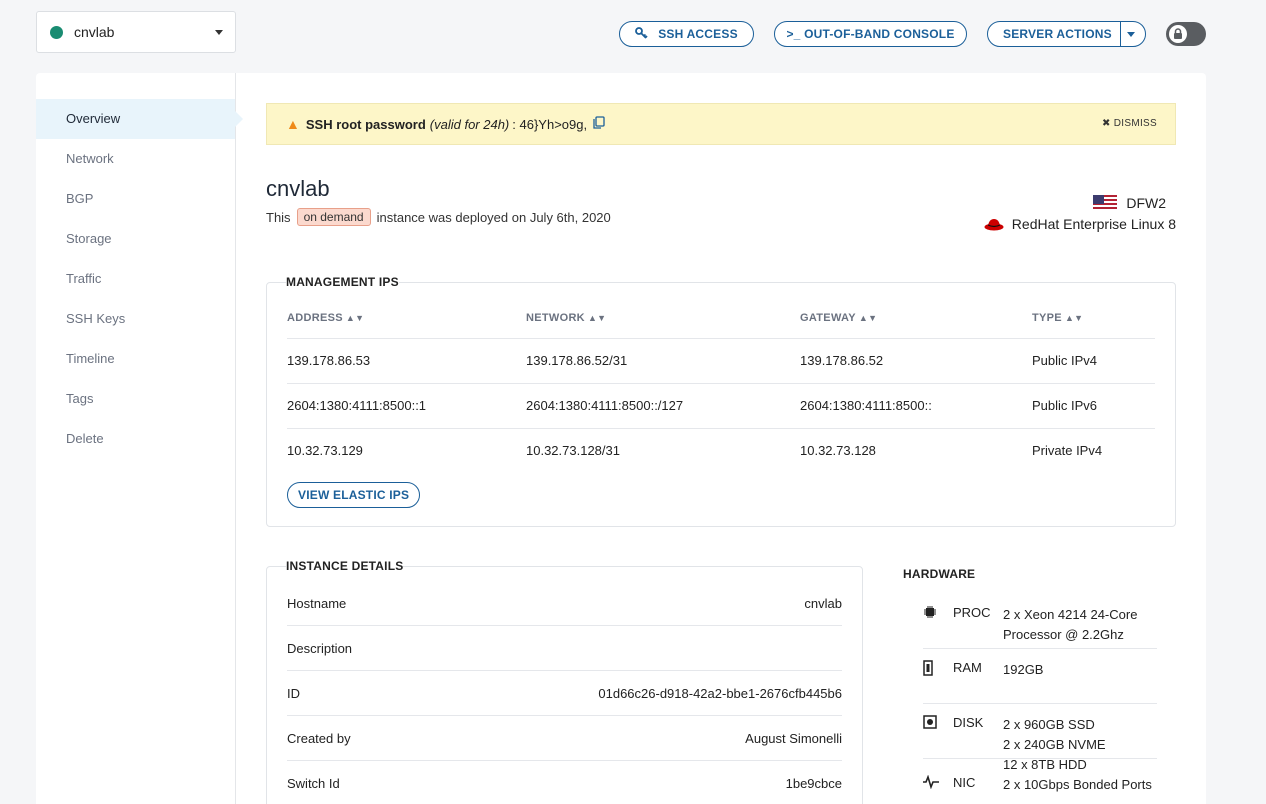 The image size is (1266, 804). What do you see at coordinates (1070, 624) in the screenshot?
I see `proc-value: 2 x Xeon 4214 24-Core Processor @ 2.2Ghz` at bounding box center [1070, 624].